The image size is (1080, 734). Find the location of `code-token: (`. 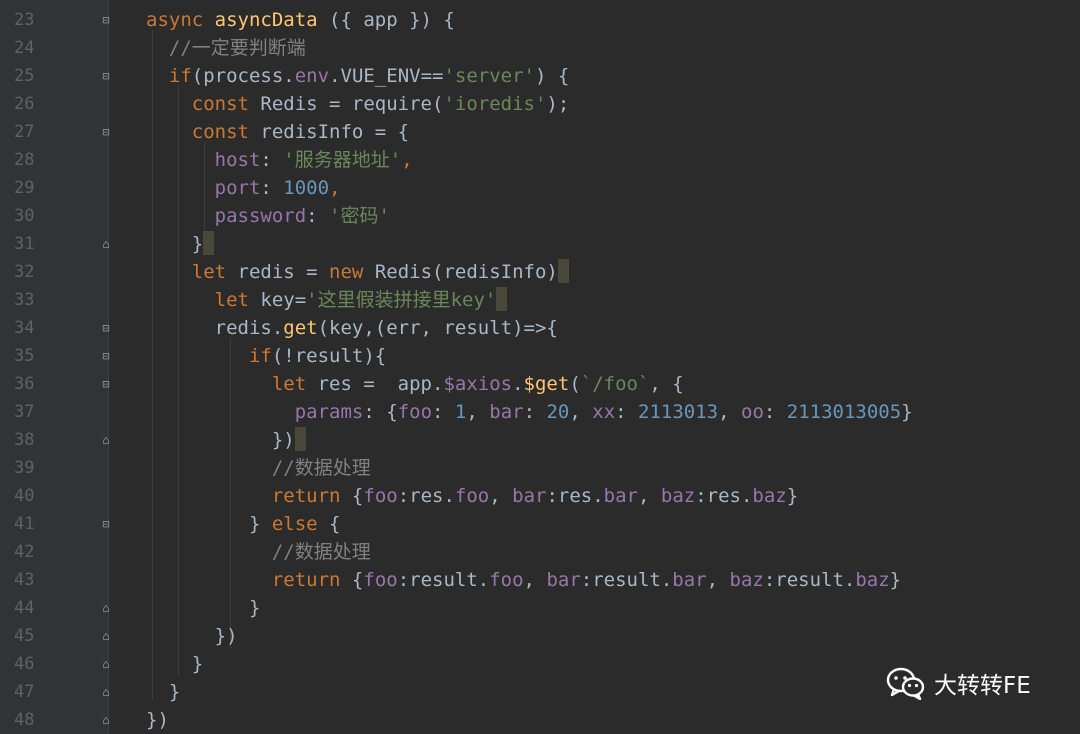

code-token: ( is located at coordinates (575, 384).